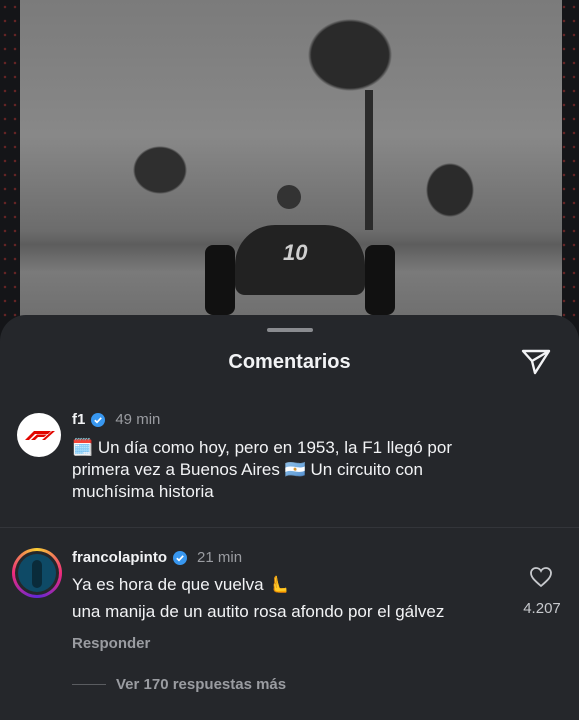 This screenshot has width=579, height=720. What do you see at coordinates (536, 362) in the screenshot?
I see `send-icon` at bounding box center [536, 362].